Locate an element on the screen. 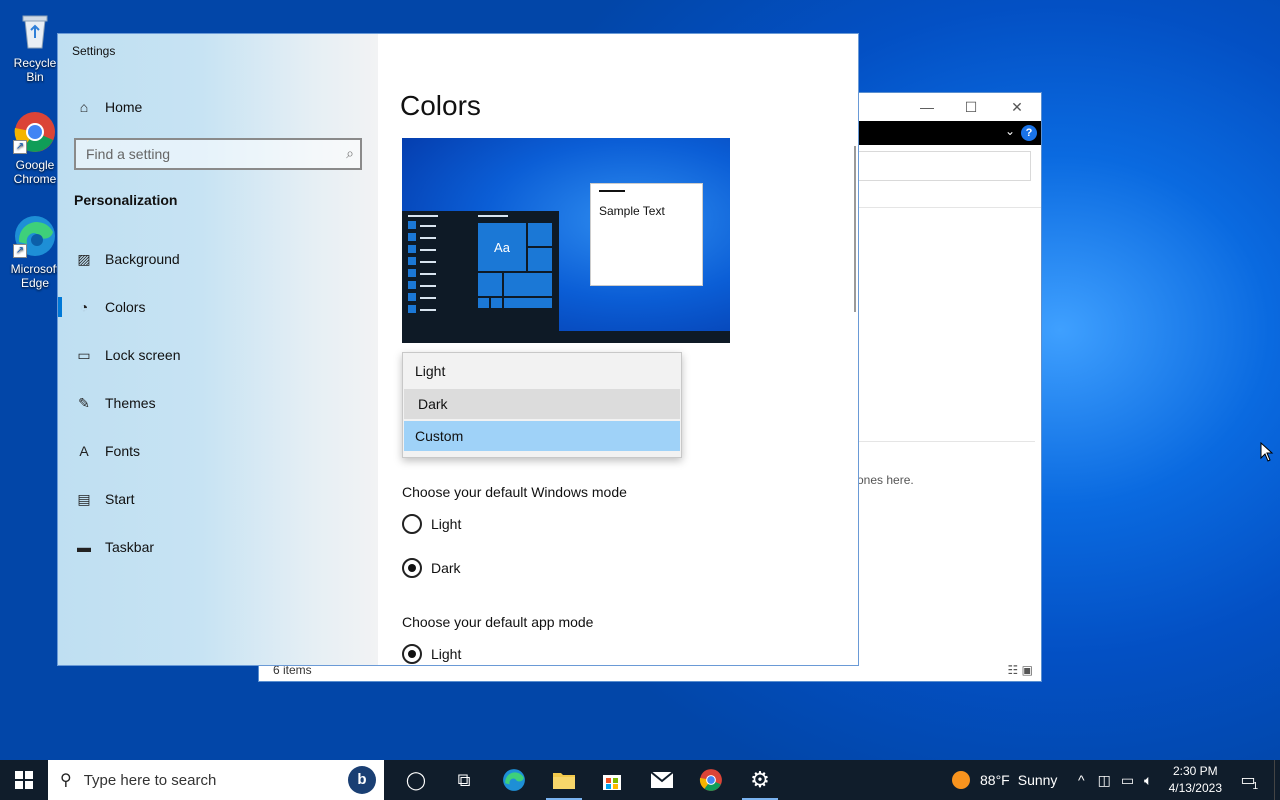 The height and width of the screenshot is (800, 1280). search-placeholder: Find a setting is located at coordinates (128, 154).